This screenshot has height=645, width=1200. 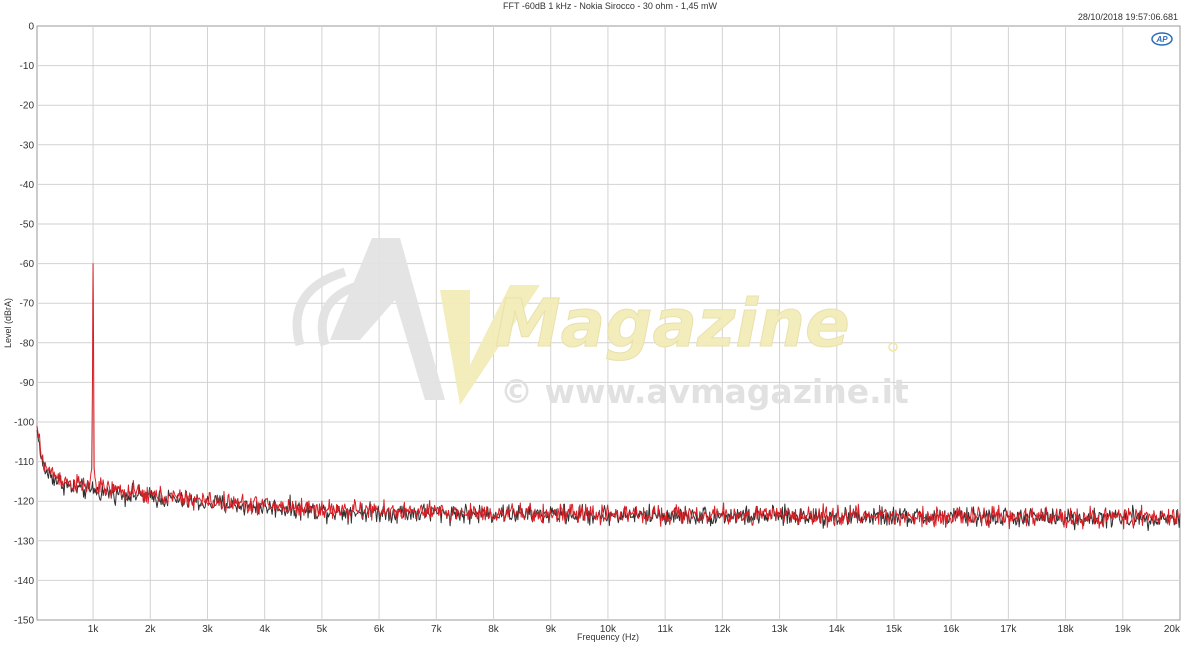 What do you see at coordinates (704, 391) in the screenshot?
I see `watermark-url: © www.avmagazine.it` at bounding box center [704, 391].